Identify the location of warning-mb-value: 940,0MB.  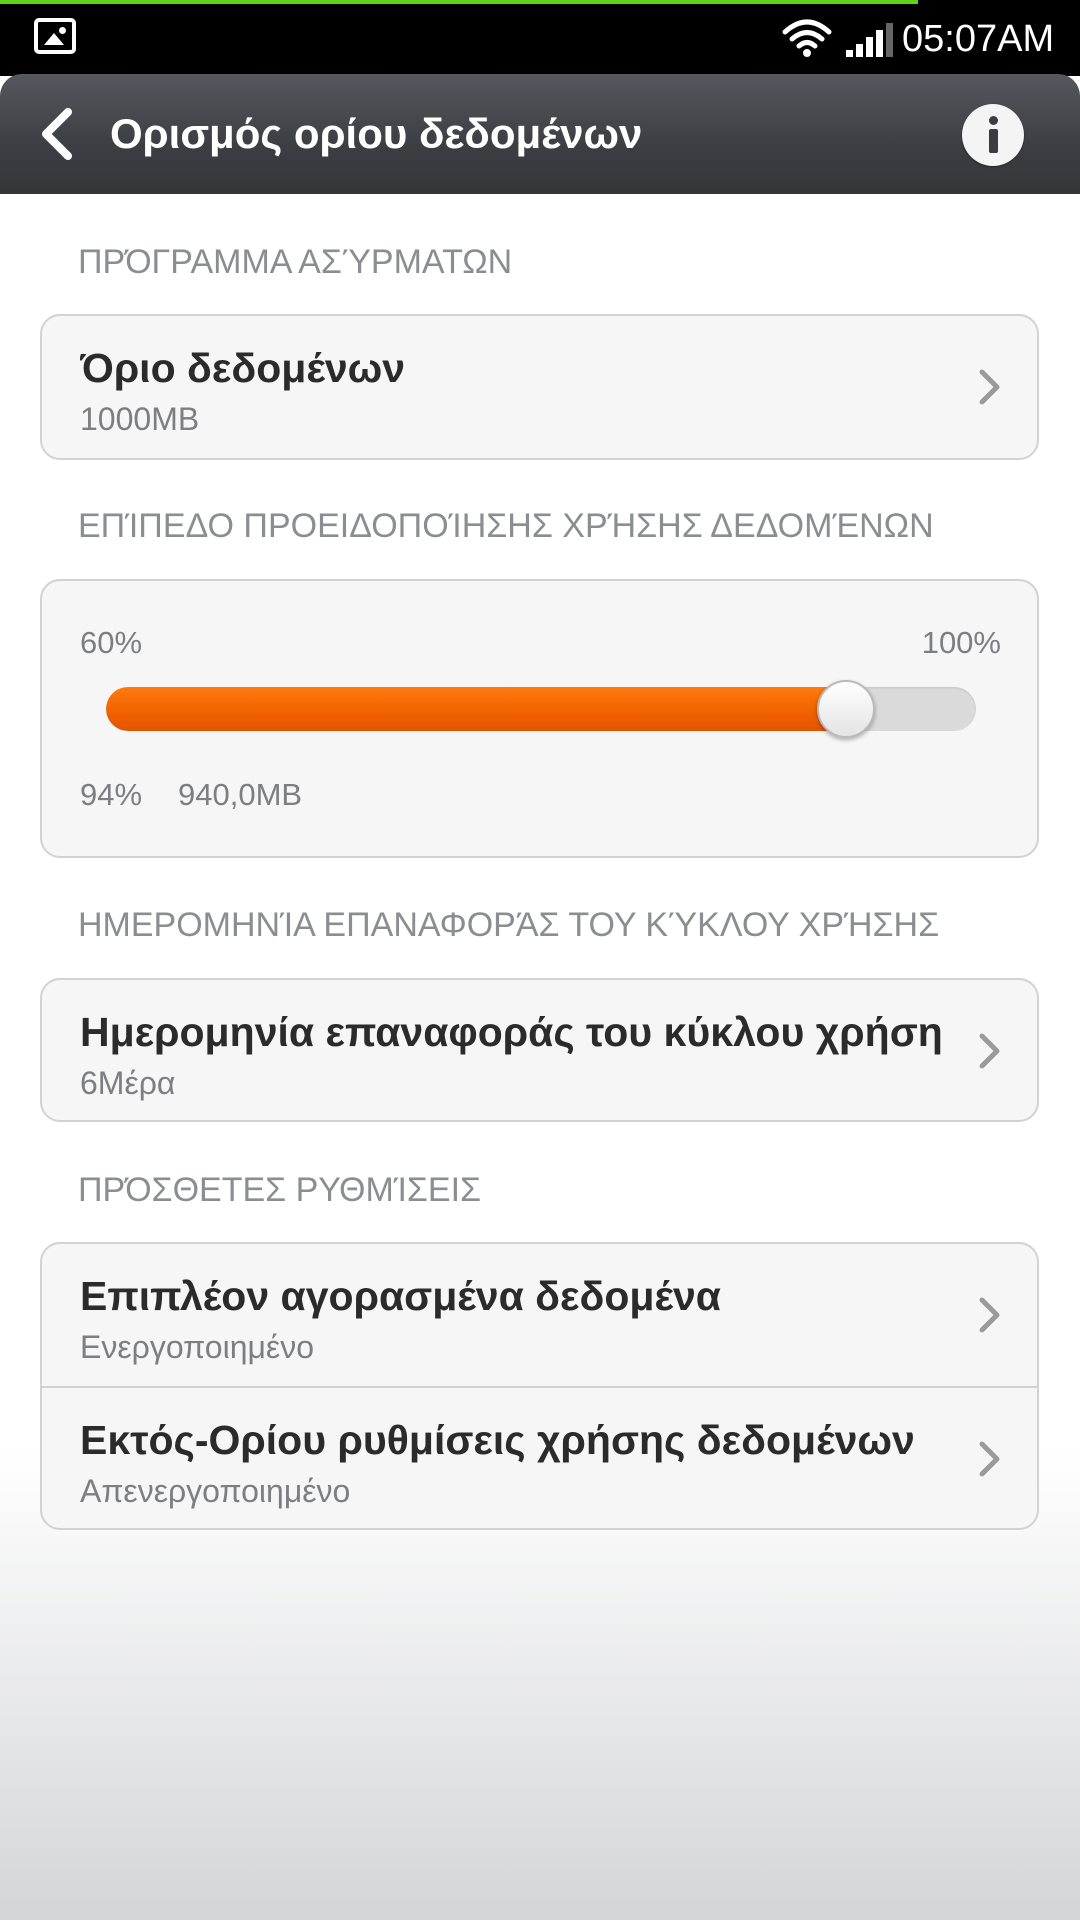
(240, 794).